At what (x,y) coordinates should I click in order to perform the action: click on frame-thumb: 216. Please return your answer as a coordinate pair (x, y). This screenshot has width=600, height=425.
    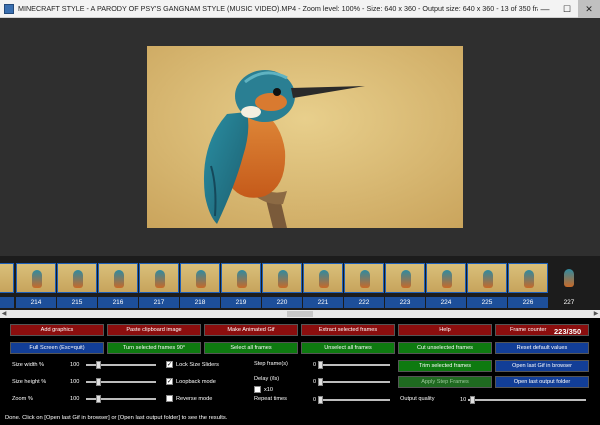
    Looking at the image, I should click on (118, 284).